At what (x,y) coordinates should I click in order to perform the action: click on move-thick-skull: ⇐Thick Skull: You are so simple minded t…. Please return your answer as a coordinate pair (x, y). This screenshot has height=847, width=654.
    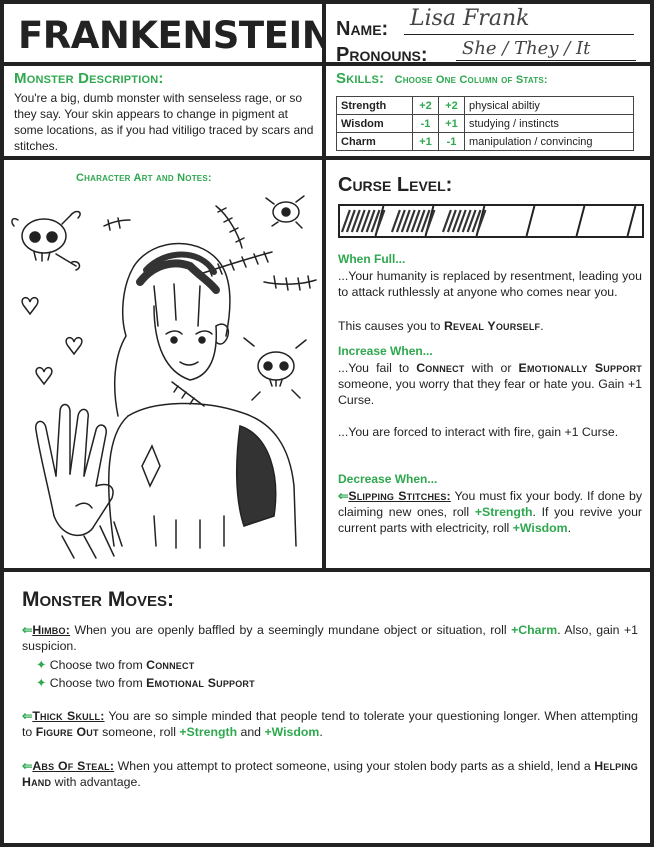
    Looking at the image, I should click on (330, 724).